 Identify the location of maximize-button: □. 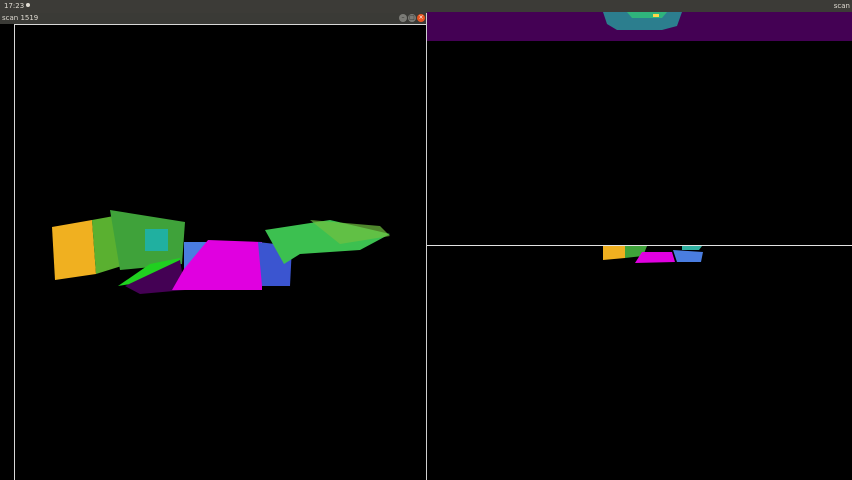
(412, 18).